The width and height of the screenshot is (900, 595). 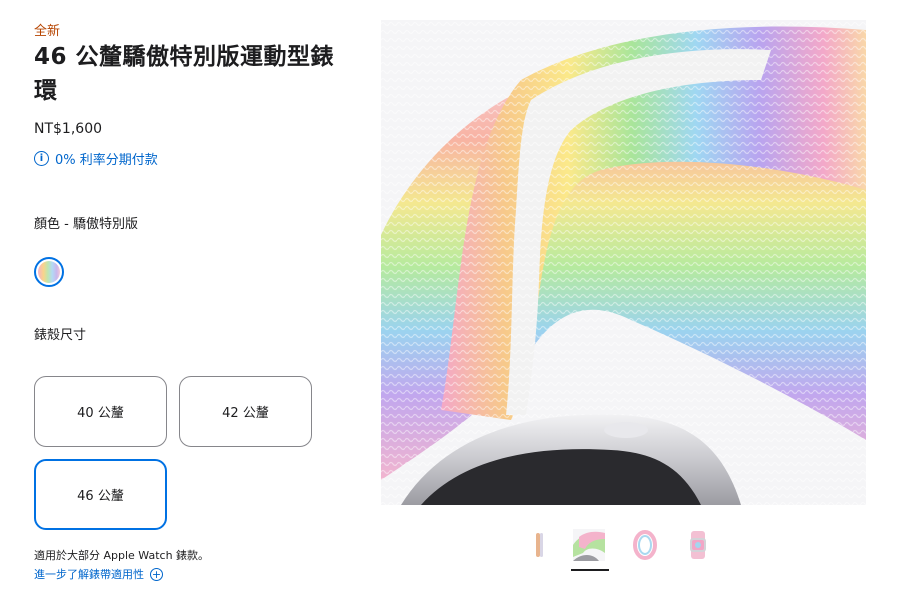 What do you see at coordinates (100, 494) in the screenshot?
I see `size-option-46mm: 46 公釐` at bounding box center [100, 494].